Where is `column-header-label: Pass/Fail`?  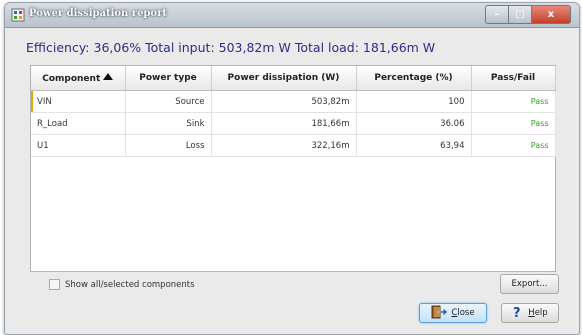
column-header-label: Pass/Fail is located at coordinates (513, 78).